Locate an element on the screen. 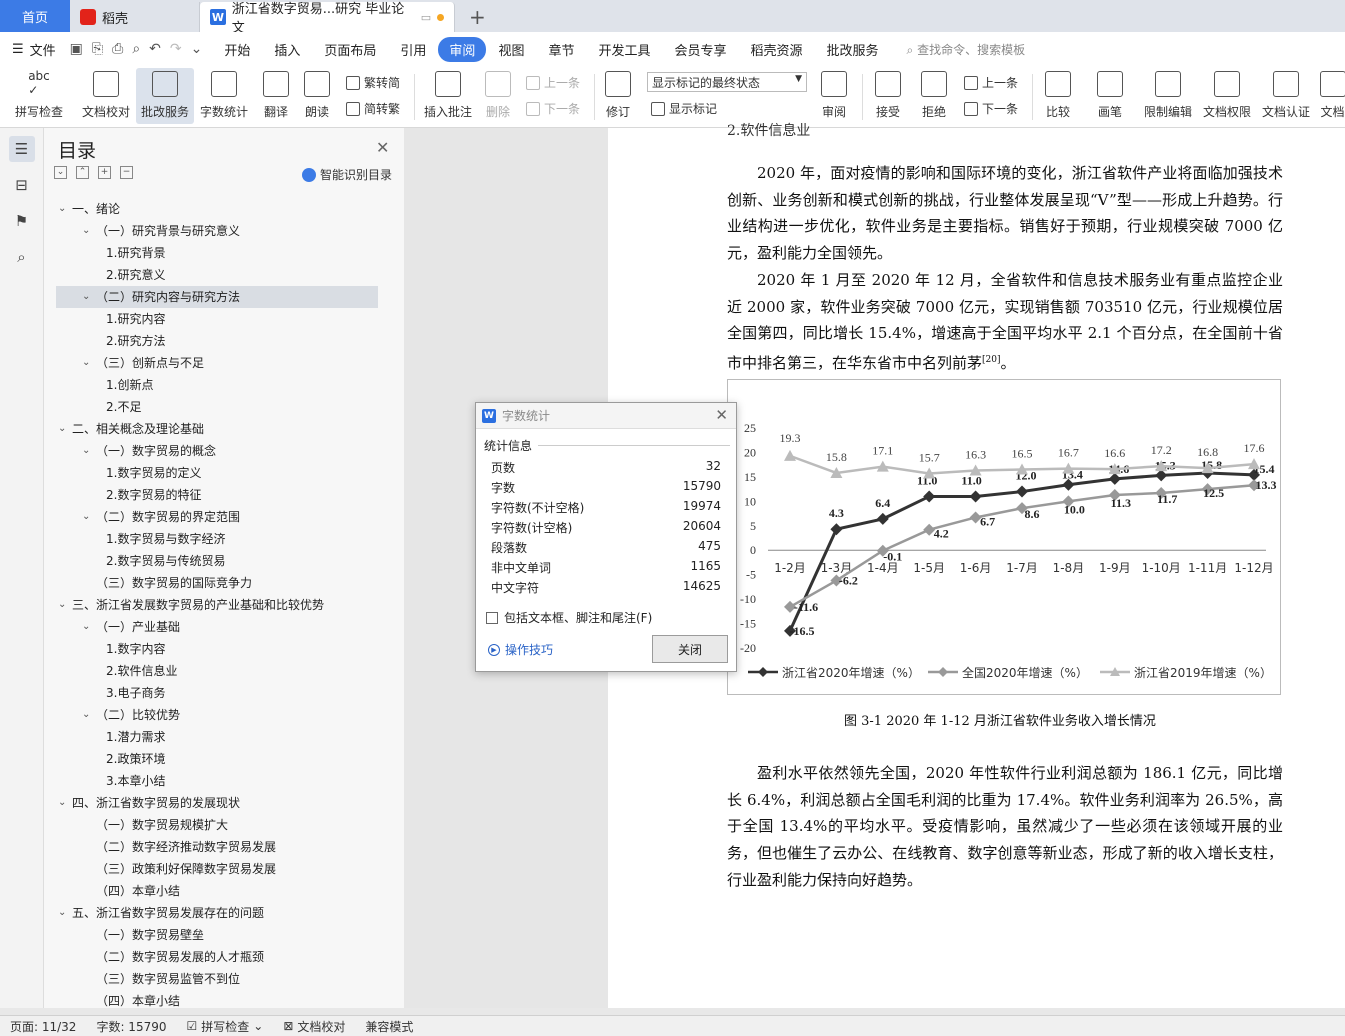  simp-to-trad-button: 简转繁 is located at coordinates (373, 108).